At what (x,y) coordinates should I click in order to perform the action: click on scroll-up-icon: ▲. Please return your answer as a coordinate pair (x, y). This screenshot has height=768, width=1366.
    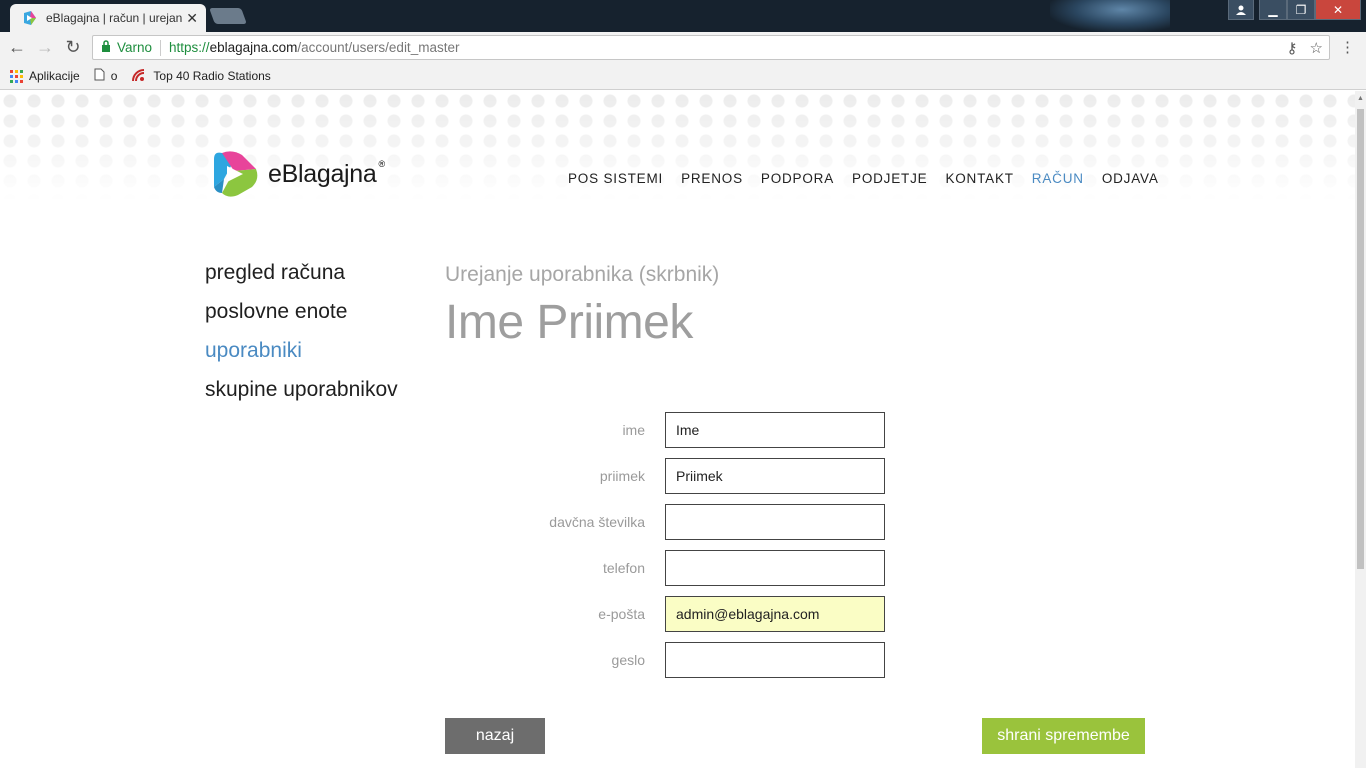
    Looking at the image, I should click on (1360, 98).